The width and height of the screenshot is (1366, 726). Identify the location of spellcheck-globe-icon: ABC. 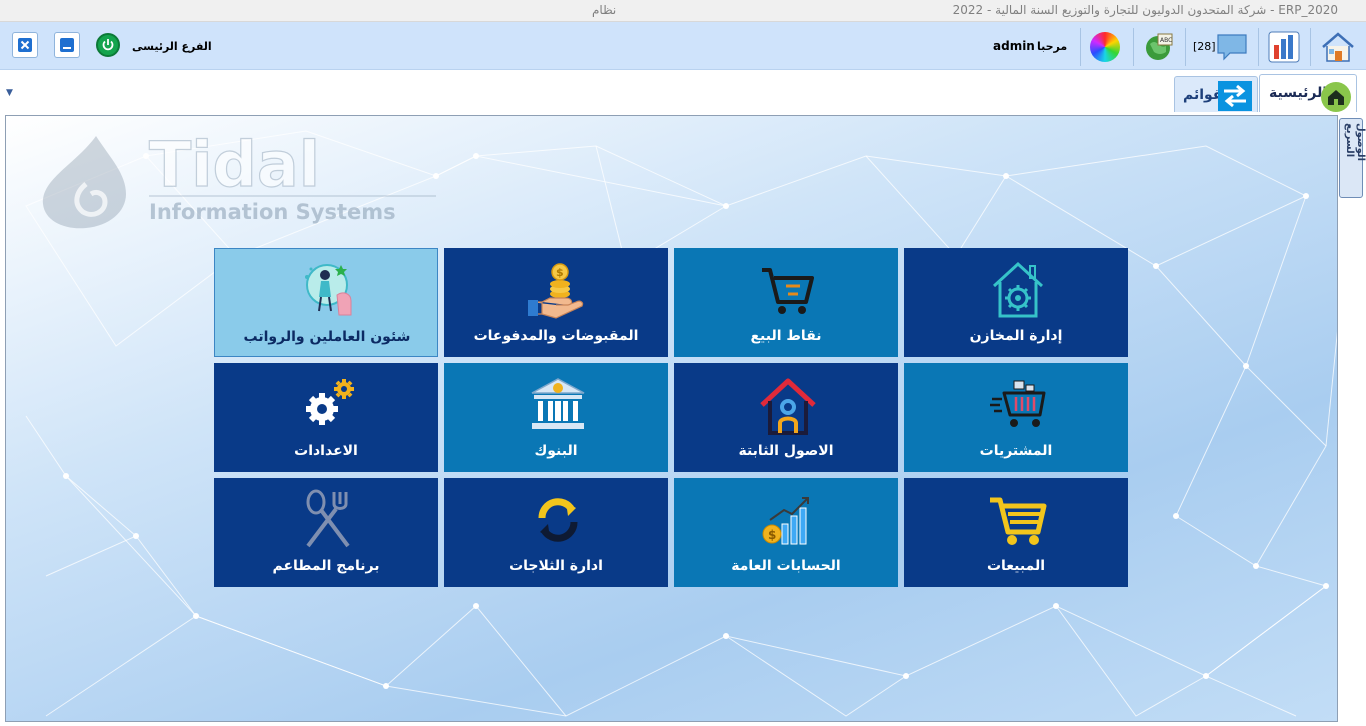
(1159, 47).